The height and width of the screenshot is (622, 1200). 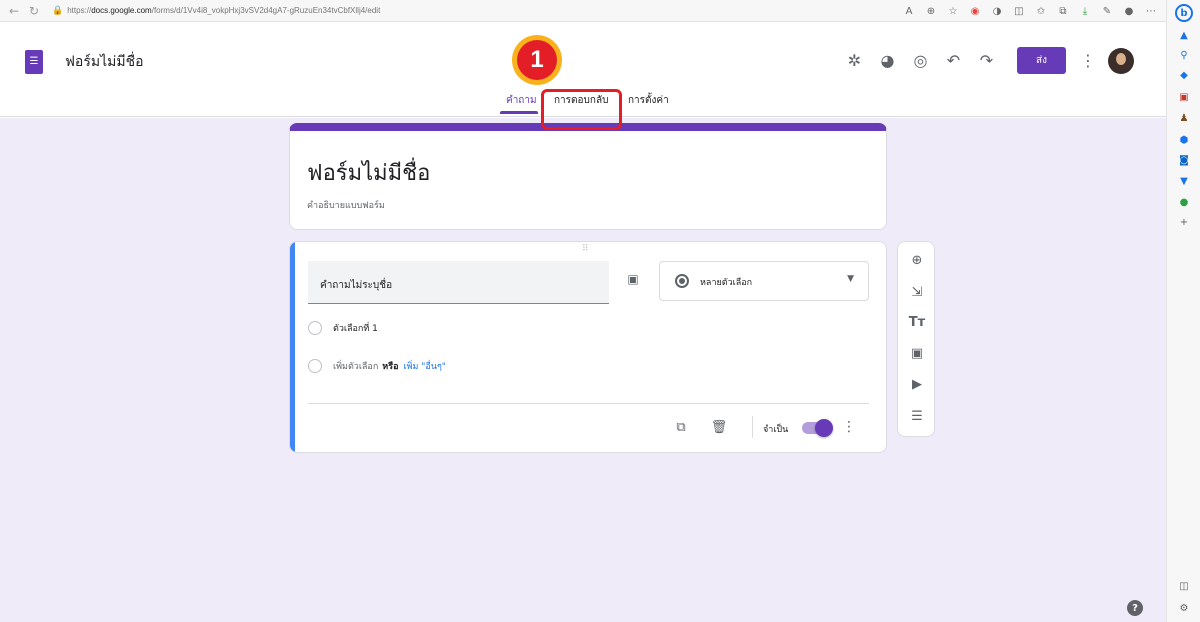 What do you see at coordinates (390, 367) in the screenshot?
I see `or-label: หรือ` at bounding box center [390, 367].